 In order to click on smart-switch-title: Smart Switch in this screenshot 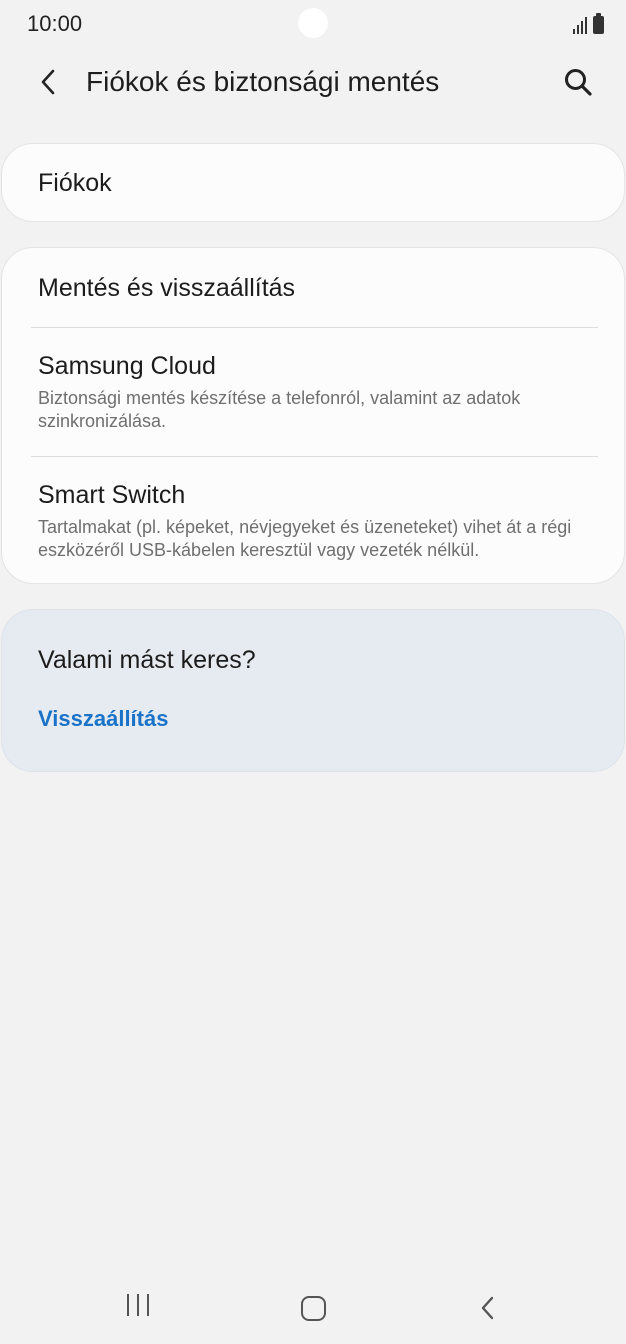, I will do `click(112, 495)`.